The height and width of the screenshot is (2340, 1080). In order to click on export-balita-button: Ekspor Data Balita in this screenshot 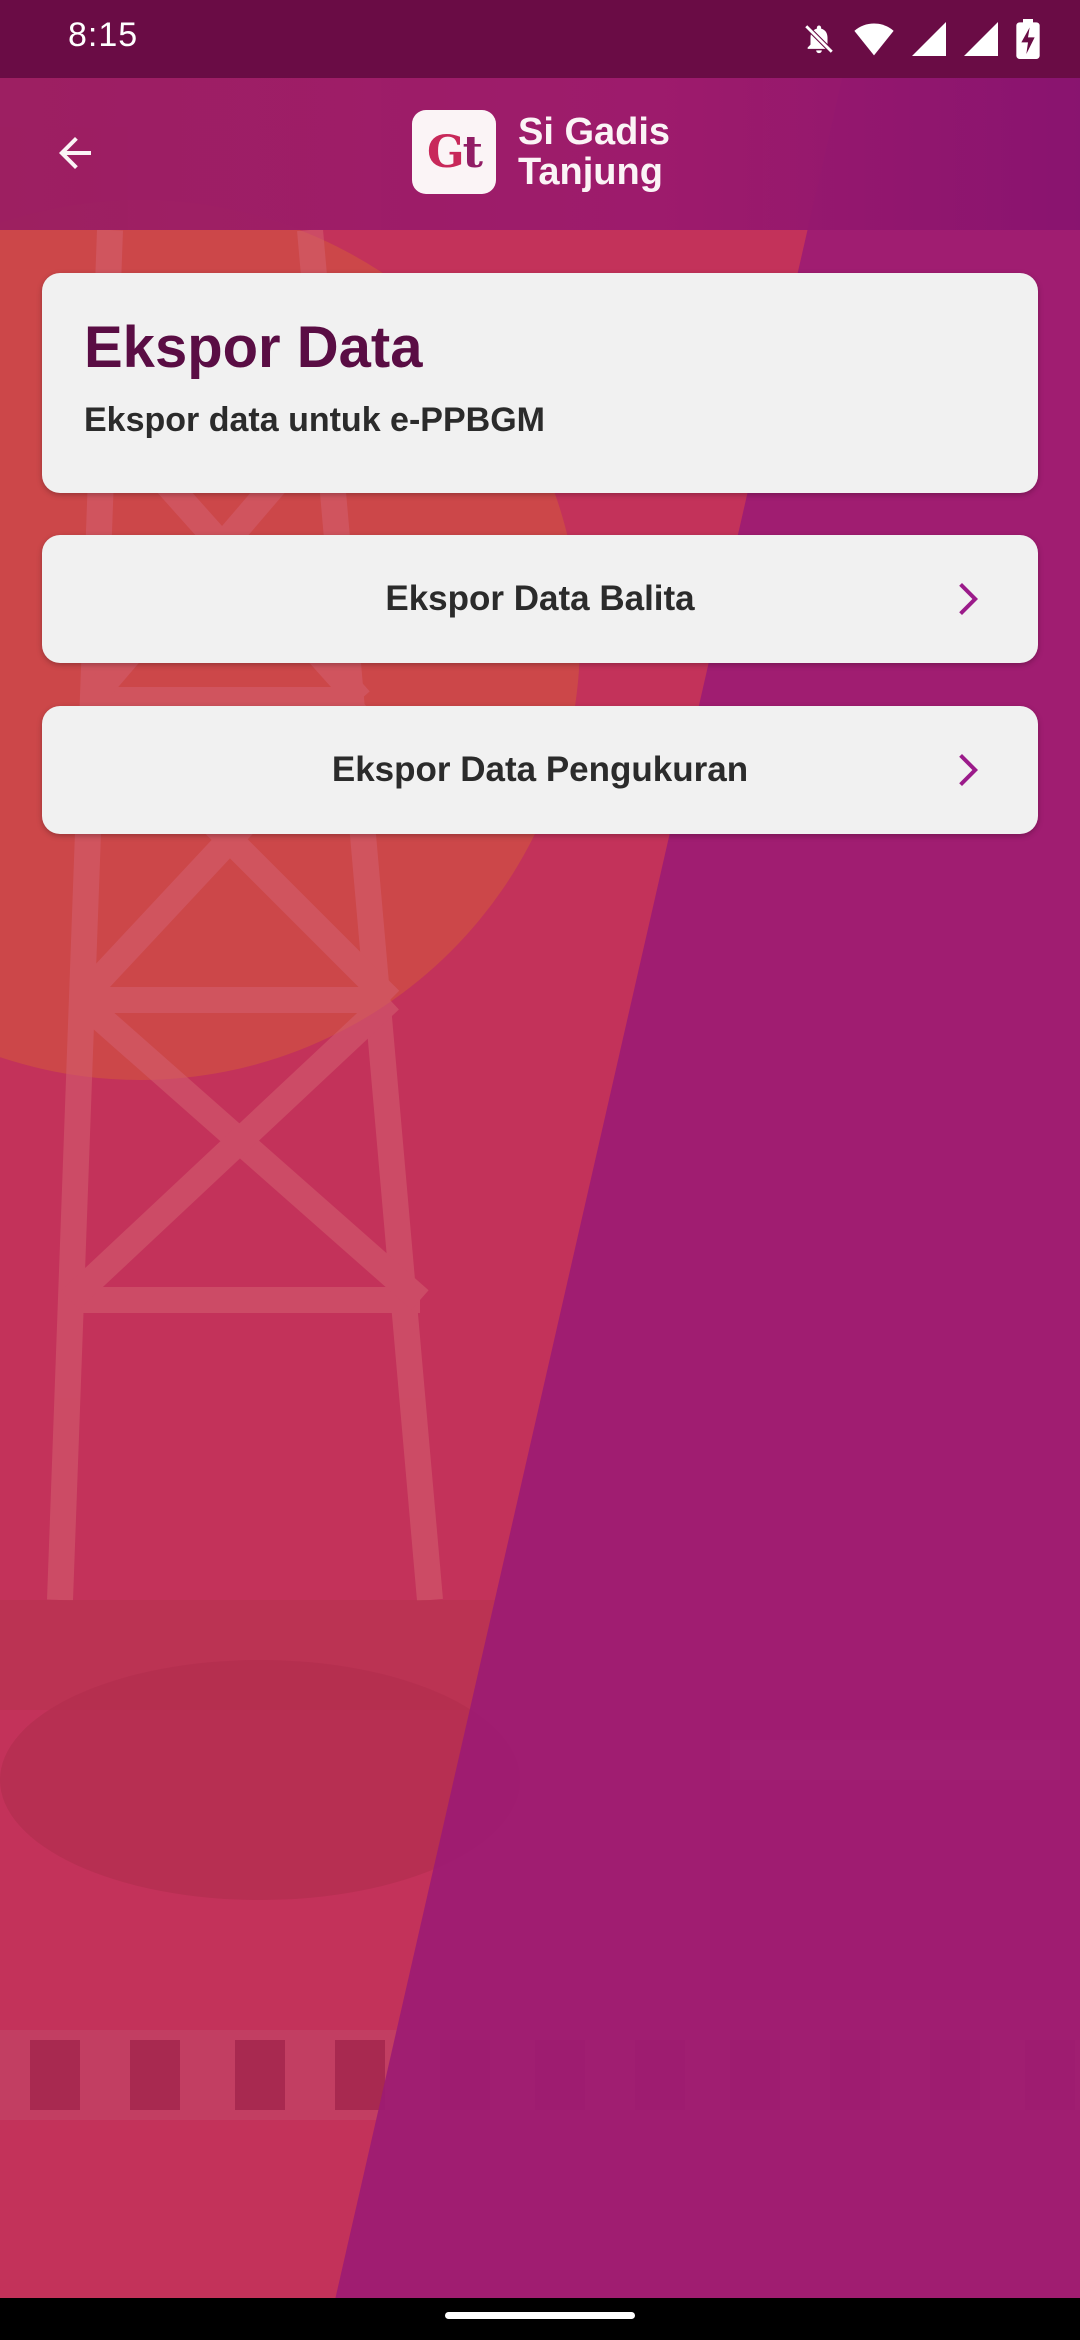, I will do `click(540, 599)`.